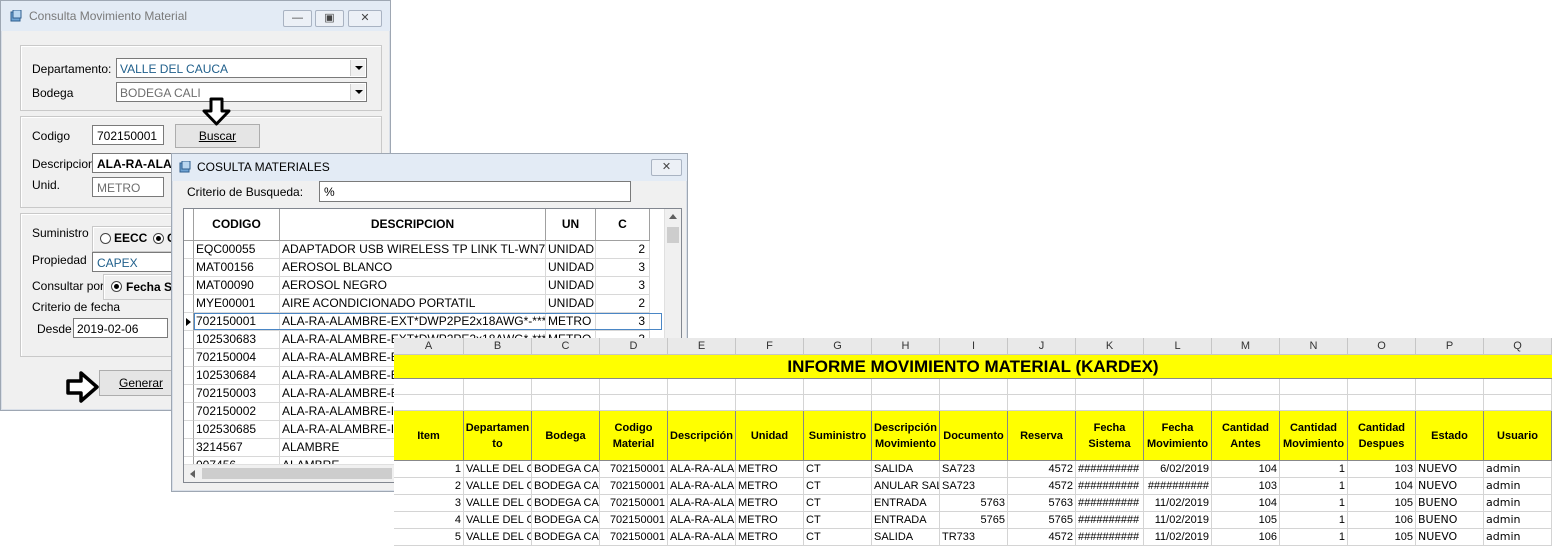  What do you see at coordinates (1178, 503) in the screenshot?
I see `data-cell: 11/02/2019` at bounding box center [1178, 503].